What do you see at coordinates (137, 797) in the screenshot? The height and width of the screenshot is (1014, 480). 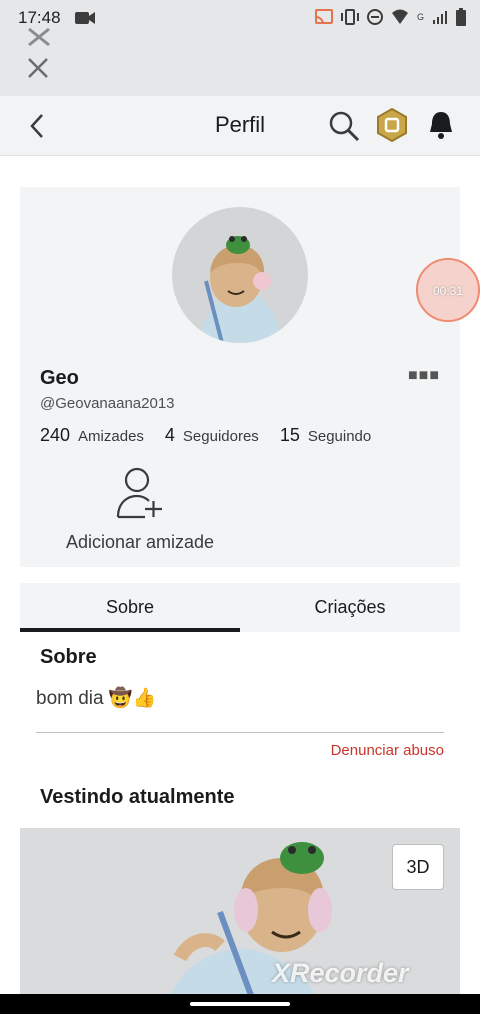 I see `wearing-heading: Vestindo atualmente` at bounding box center [137, 797].